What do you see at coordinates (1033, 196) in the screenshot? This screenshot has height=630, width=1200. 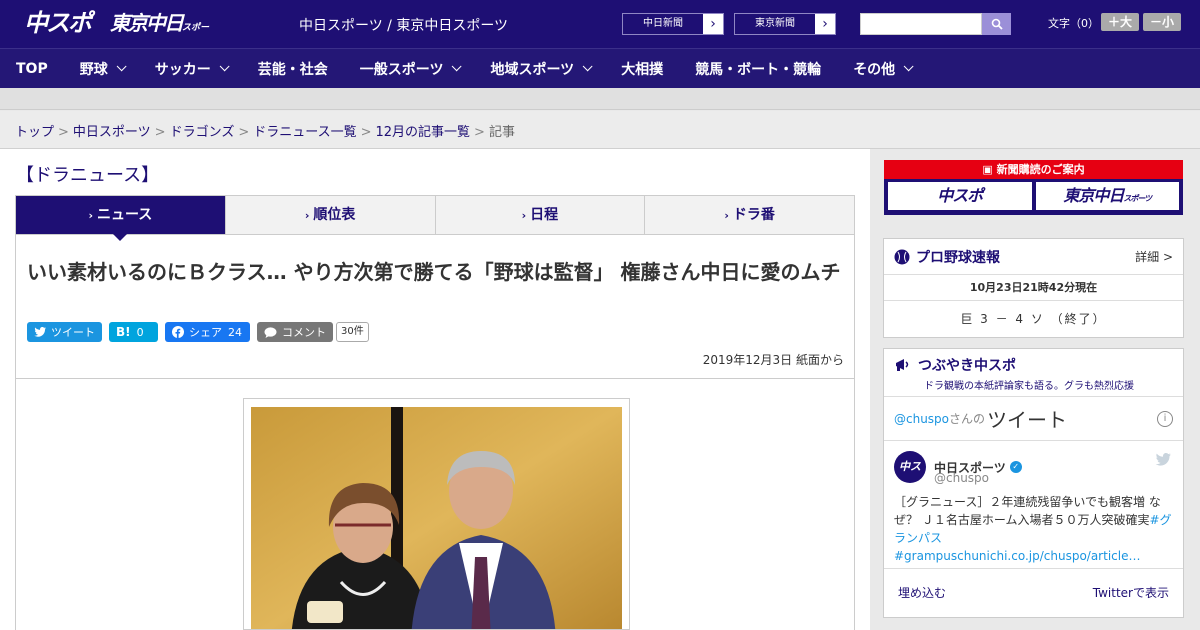 I see `subscription-ad-logos: 中スポ 東京中日スポーツ` at bounding box center [1033, 196].